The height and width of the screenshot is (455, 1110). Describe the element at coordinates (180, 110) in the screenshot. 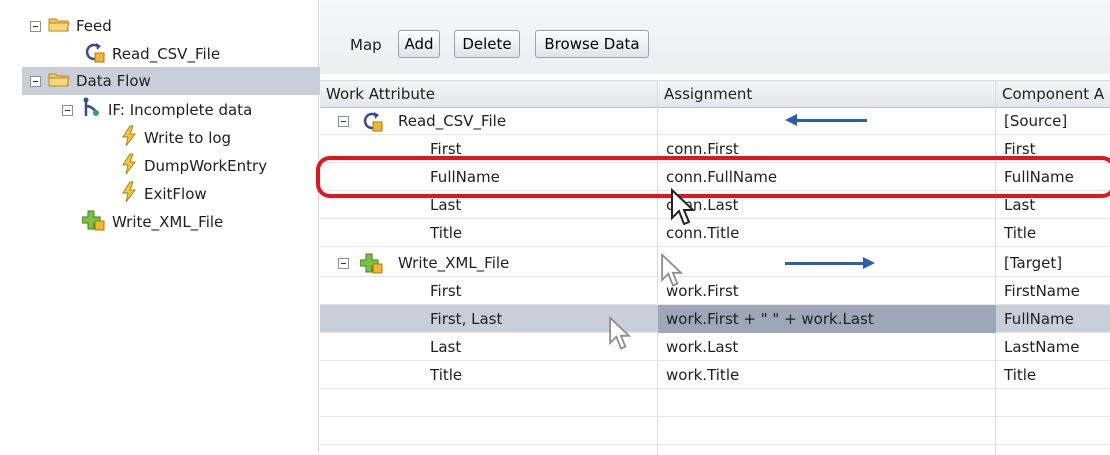

I see `tree-node-label: IF: Incomplete data` at that location.